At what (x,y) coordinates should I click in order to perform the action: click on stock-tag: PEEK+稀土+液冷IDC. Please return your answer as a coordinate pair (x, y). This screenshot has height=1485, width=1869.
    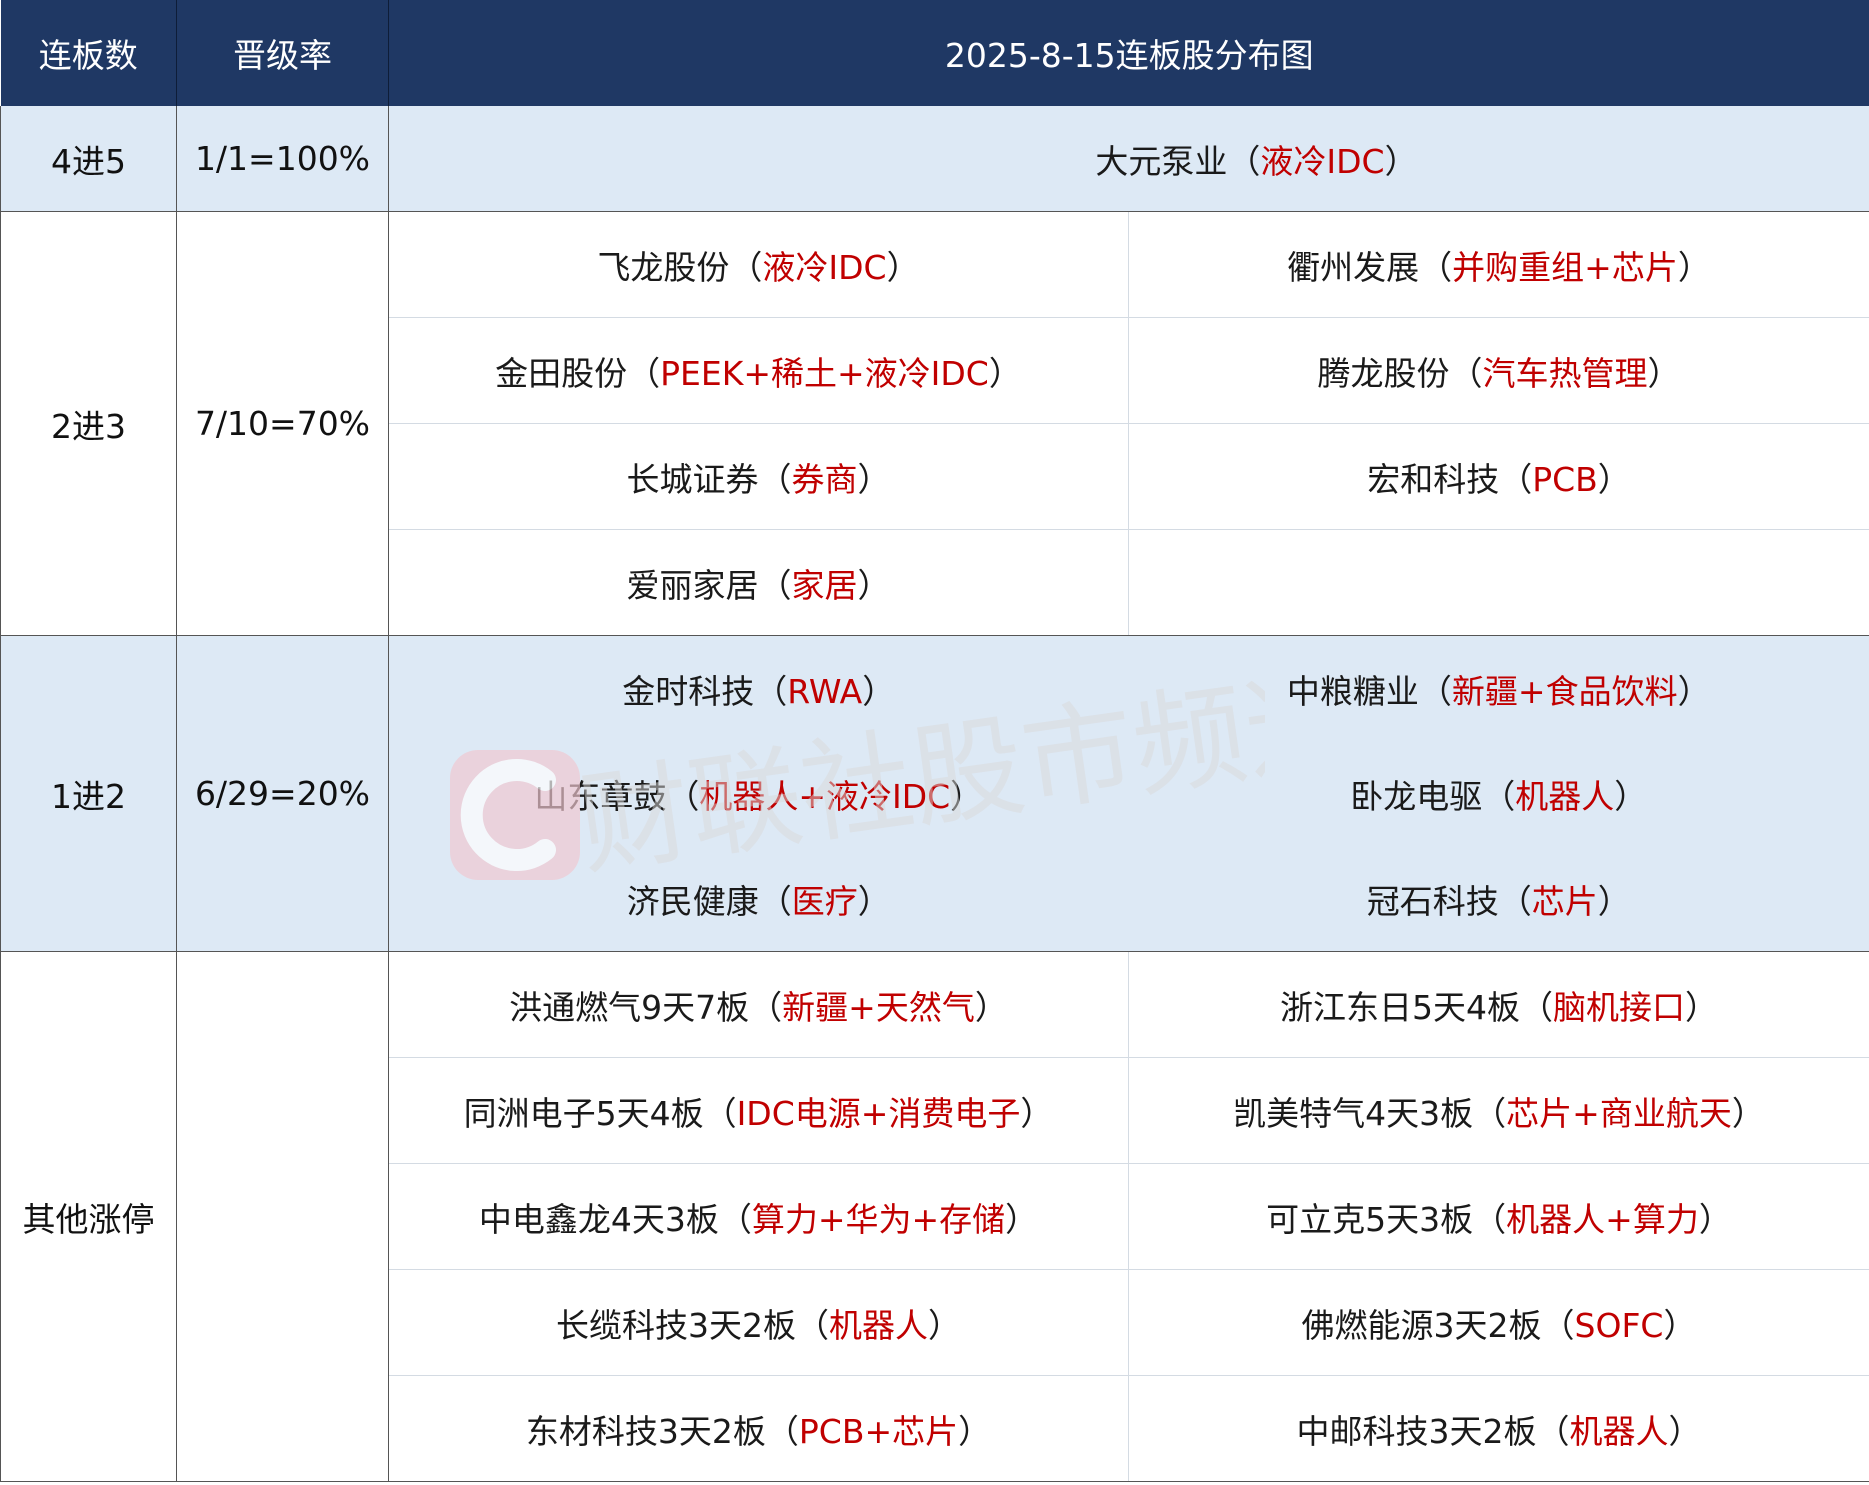
    Looking at the image, I should click on (824, 373).